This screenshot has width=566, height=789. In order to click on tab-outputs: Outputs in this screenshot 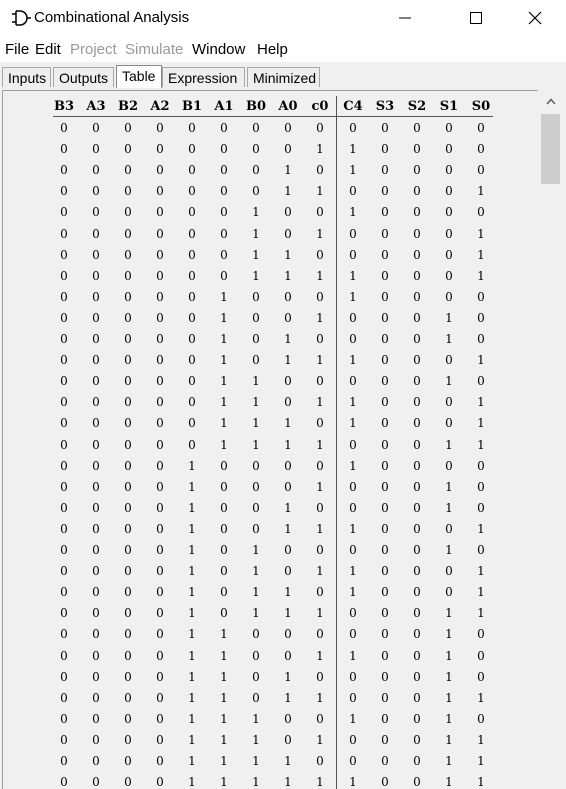, I will do `click(83, 77)`.